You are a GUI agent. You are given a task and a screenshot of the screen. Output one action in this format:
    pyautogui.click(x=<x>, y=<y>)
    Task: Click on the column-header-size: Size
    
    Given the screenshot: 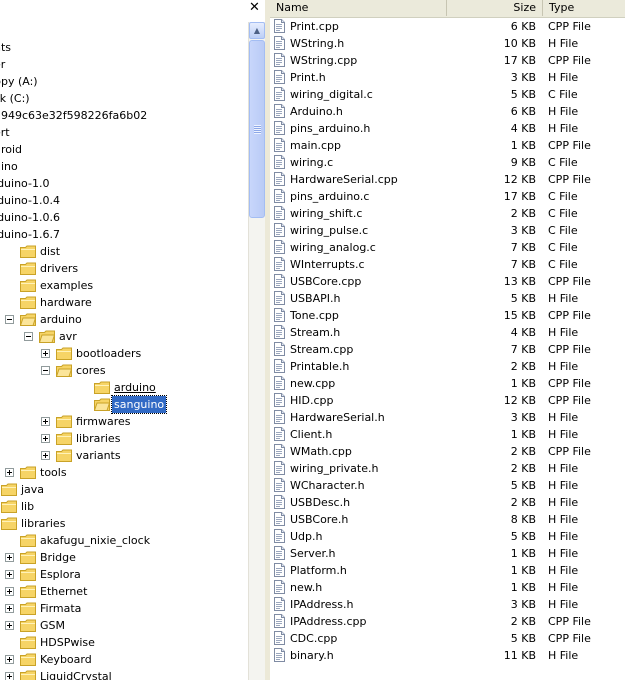 What is the action you would take?
    pyautogui.click(x=495, y=8)
    